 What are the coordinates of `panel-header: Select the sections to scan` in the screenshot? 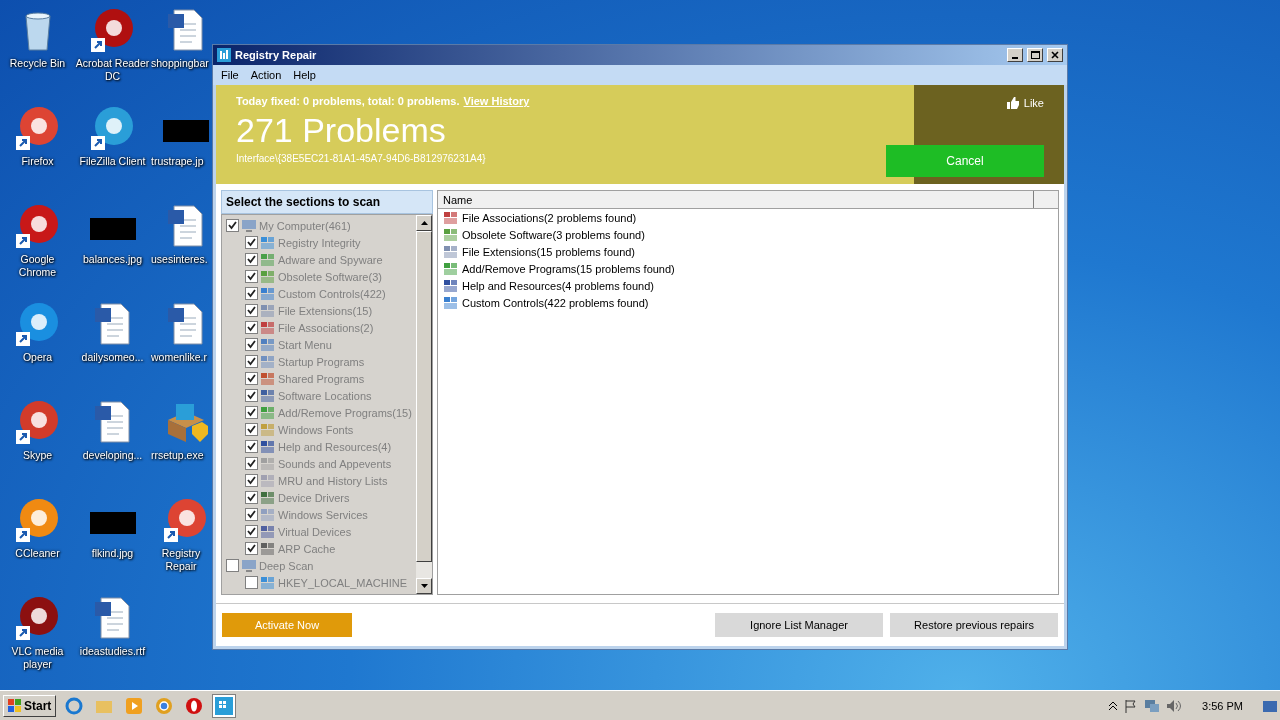 It's located at (327, 202).